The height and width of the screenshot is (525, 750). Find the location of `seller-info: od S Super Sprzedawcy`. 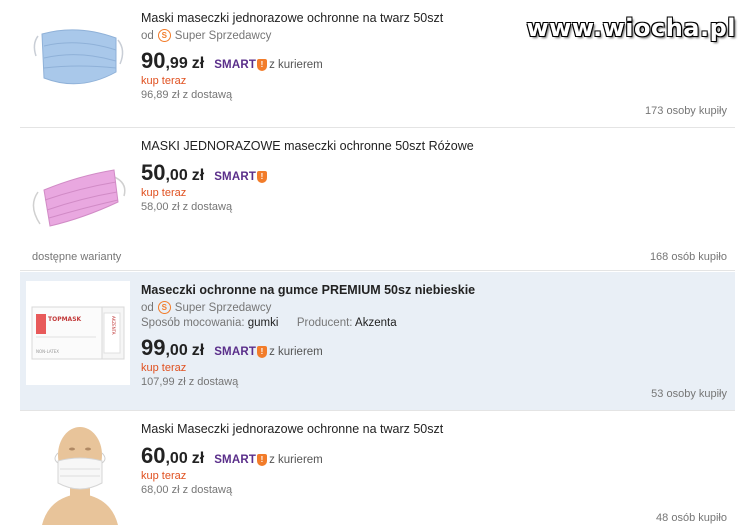

seller-info: od S Super Sprzedawcy is located at coordinates (433, 307).